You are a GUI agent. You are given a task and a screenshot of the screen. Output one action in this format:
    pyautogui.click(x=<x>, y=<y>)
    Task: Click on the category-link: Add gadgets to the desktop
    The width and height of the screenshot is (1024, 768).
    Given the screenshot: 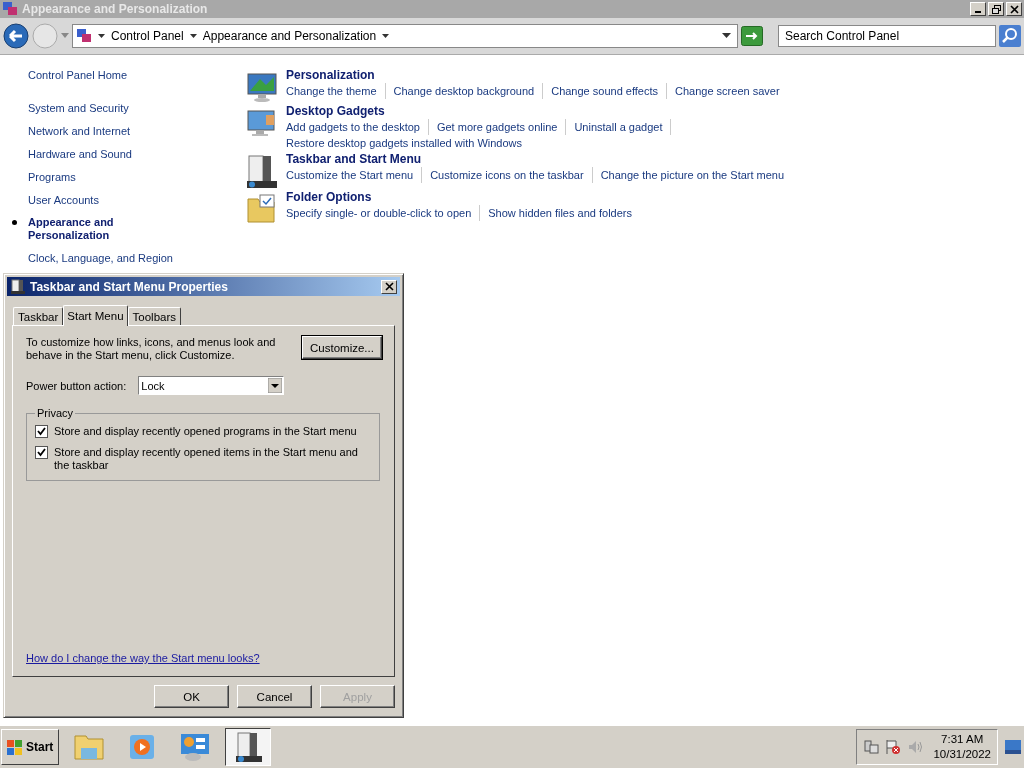 What is the action you would take?
    pyautogui.click(x=357, y=127)
    